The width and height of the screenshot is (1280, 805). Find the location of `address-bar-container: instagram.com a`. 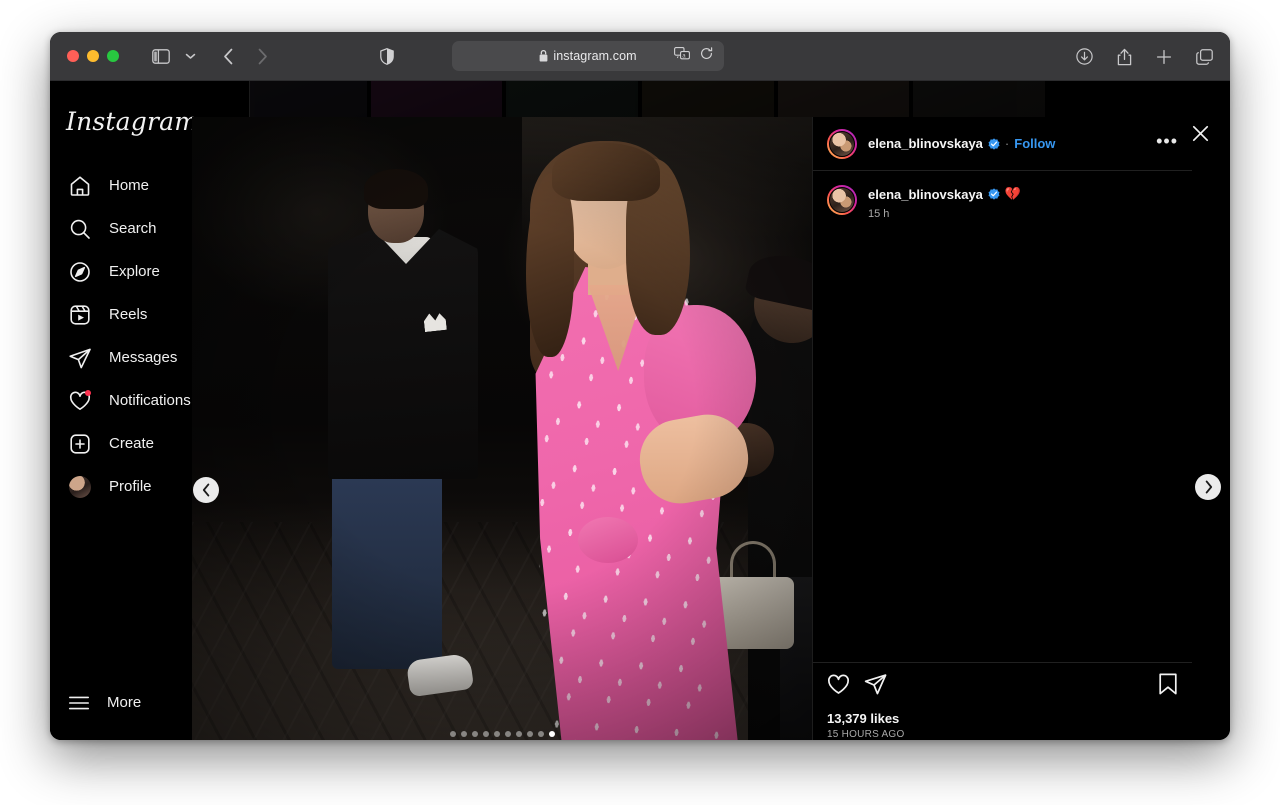

address-bar-container: instagram.com a is located at coordinates (588, 56).